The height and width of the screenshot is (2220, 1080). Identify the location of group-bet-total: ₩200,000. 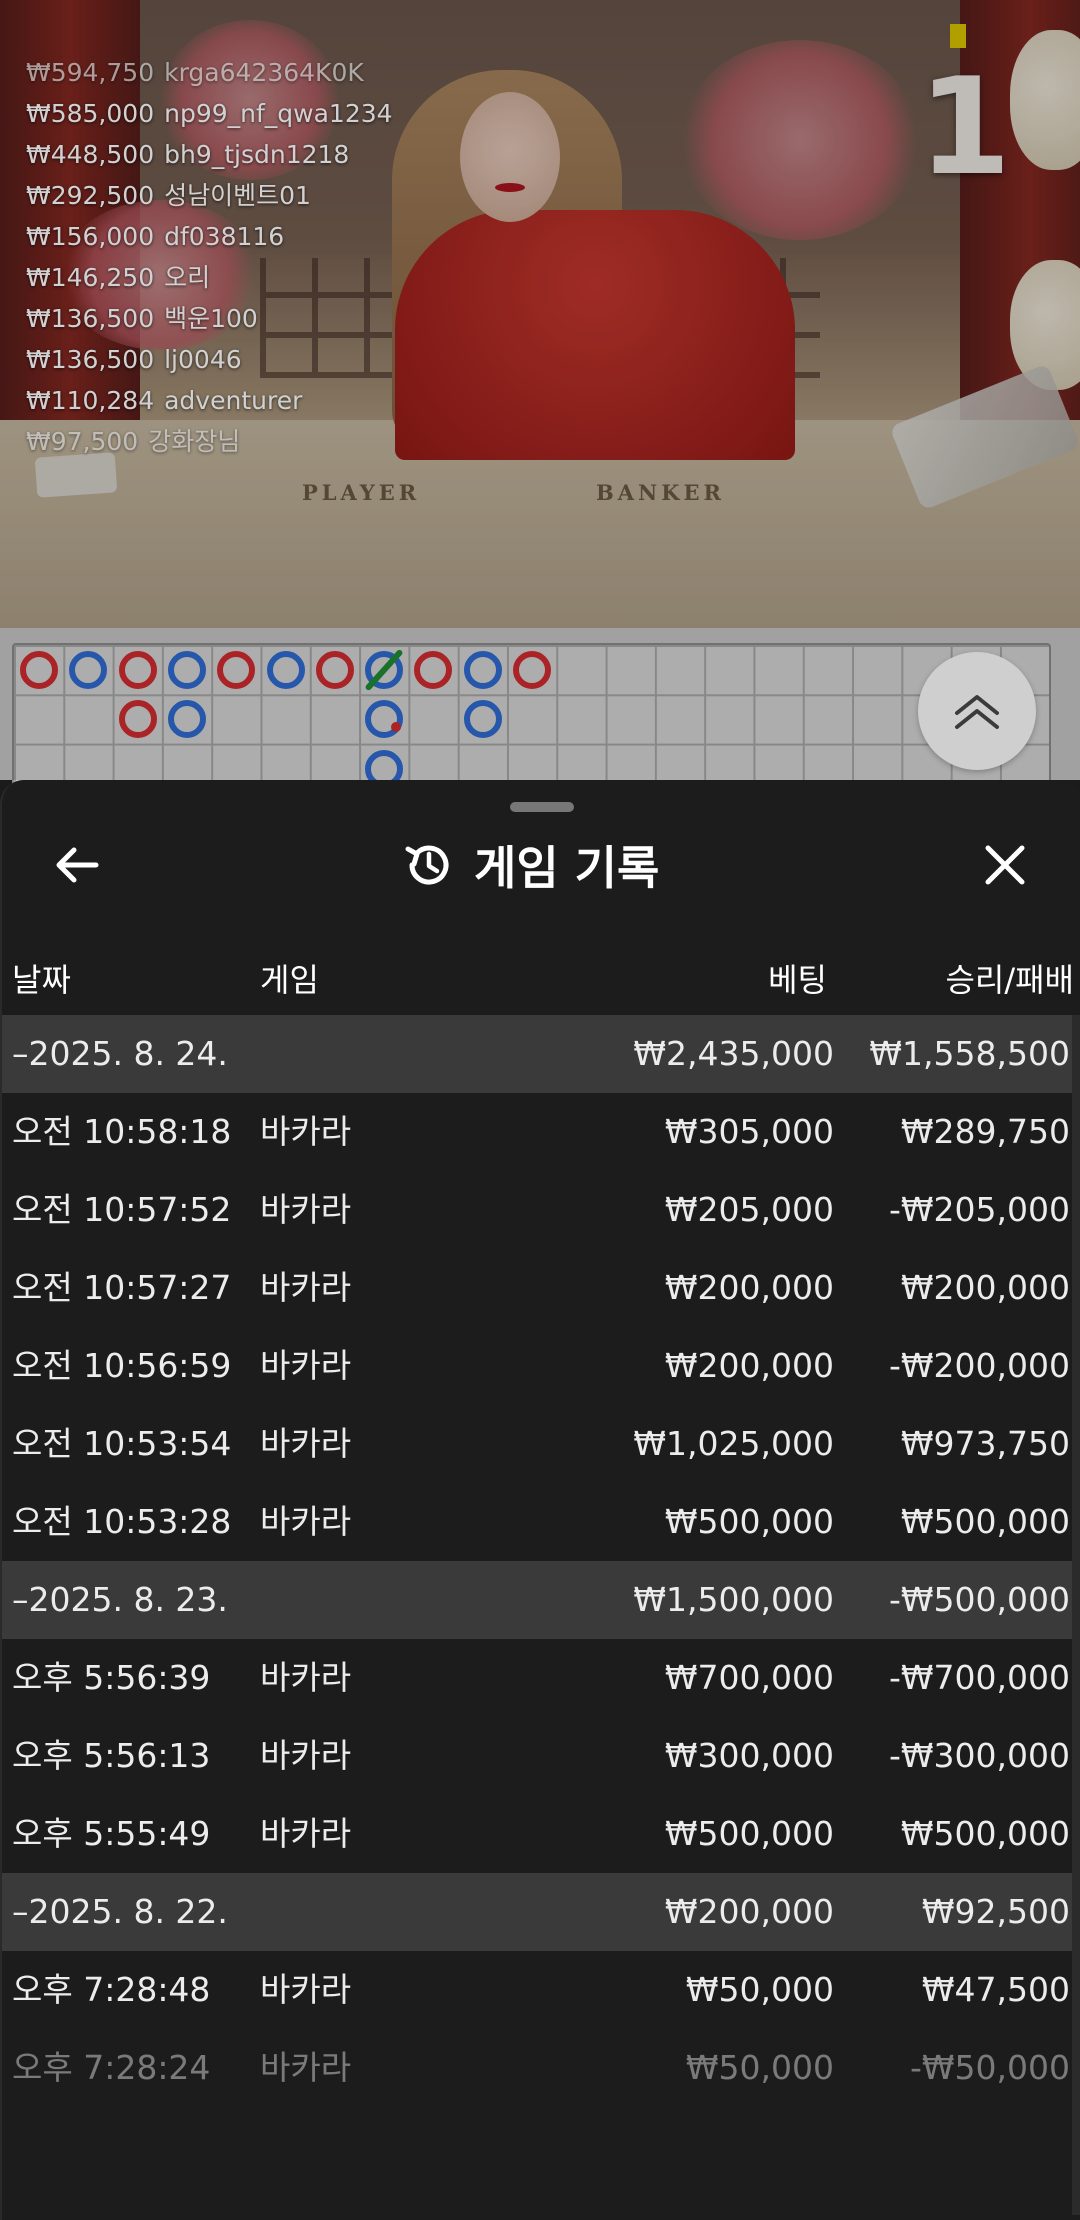
(749, 1911).